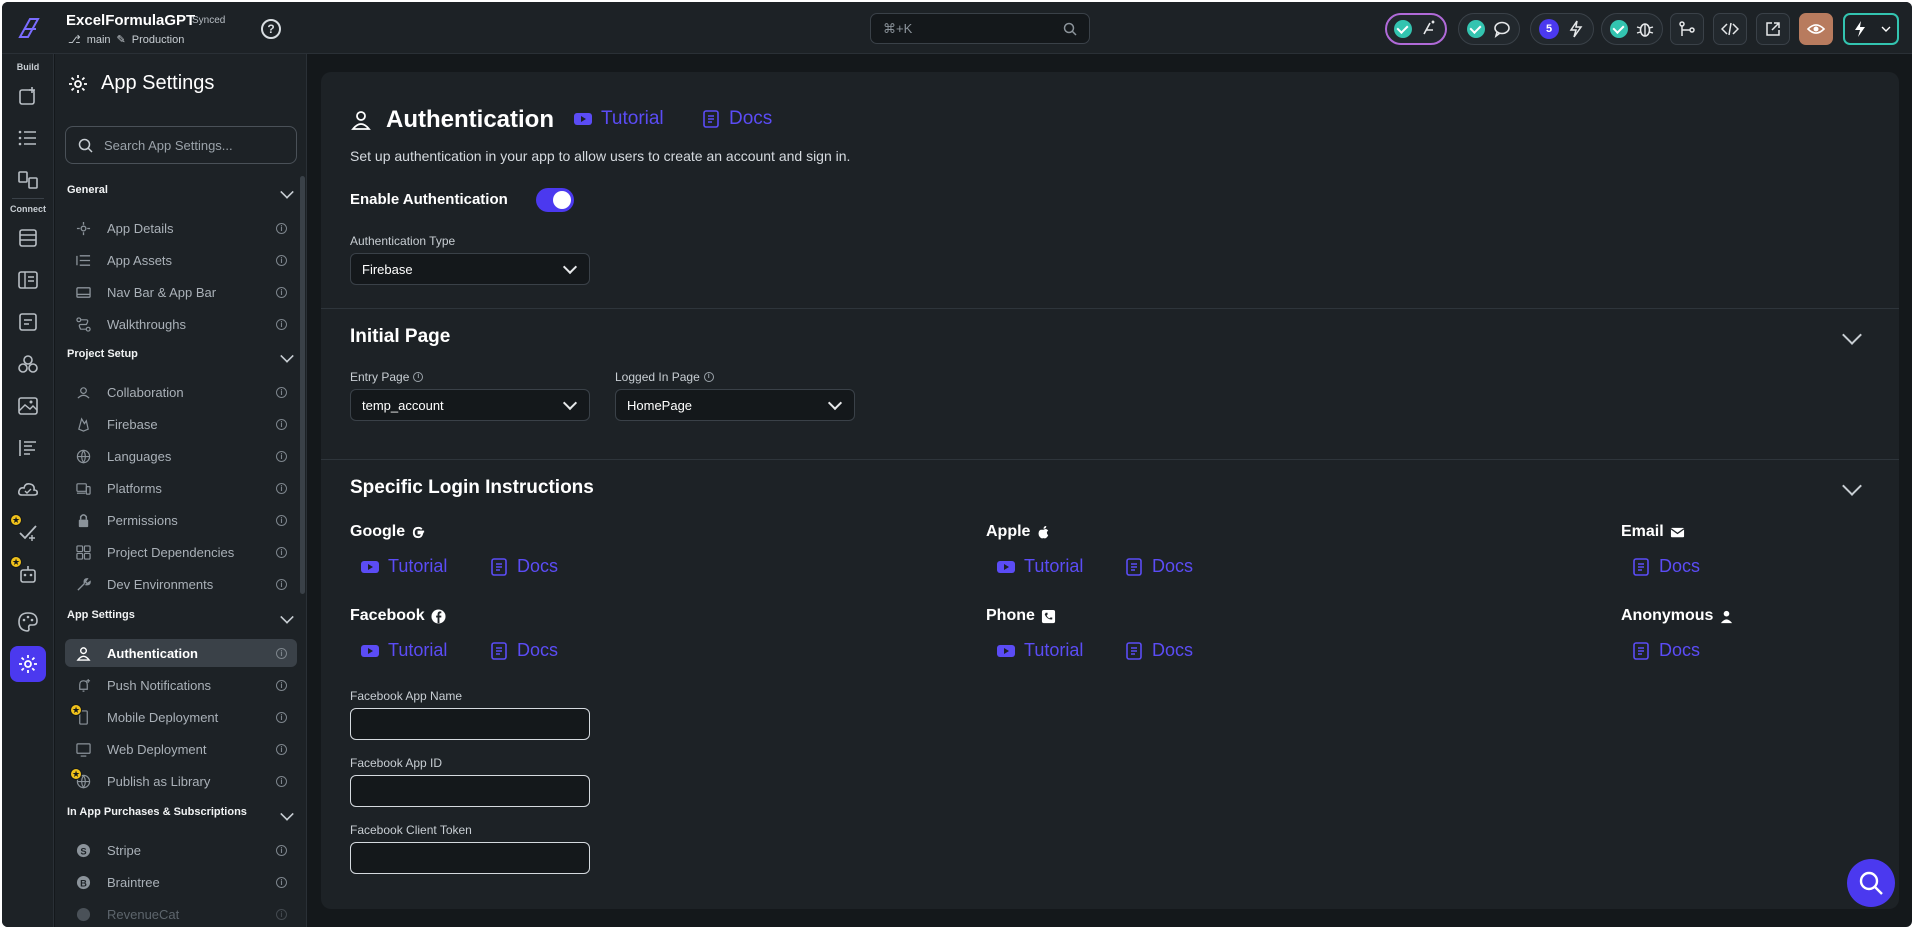 The image size is (1913, 929). I want to click on rail-firestore, so click(28, 238).